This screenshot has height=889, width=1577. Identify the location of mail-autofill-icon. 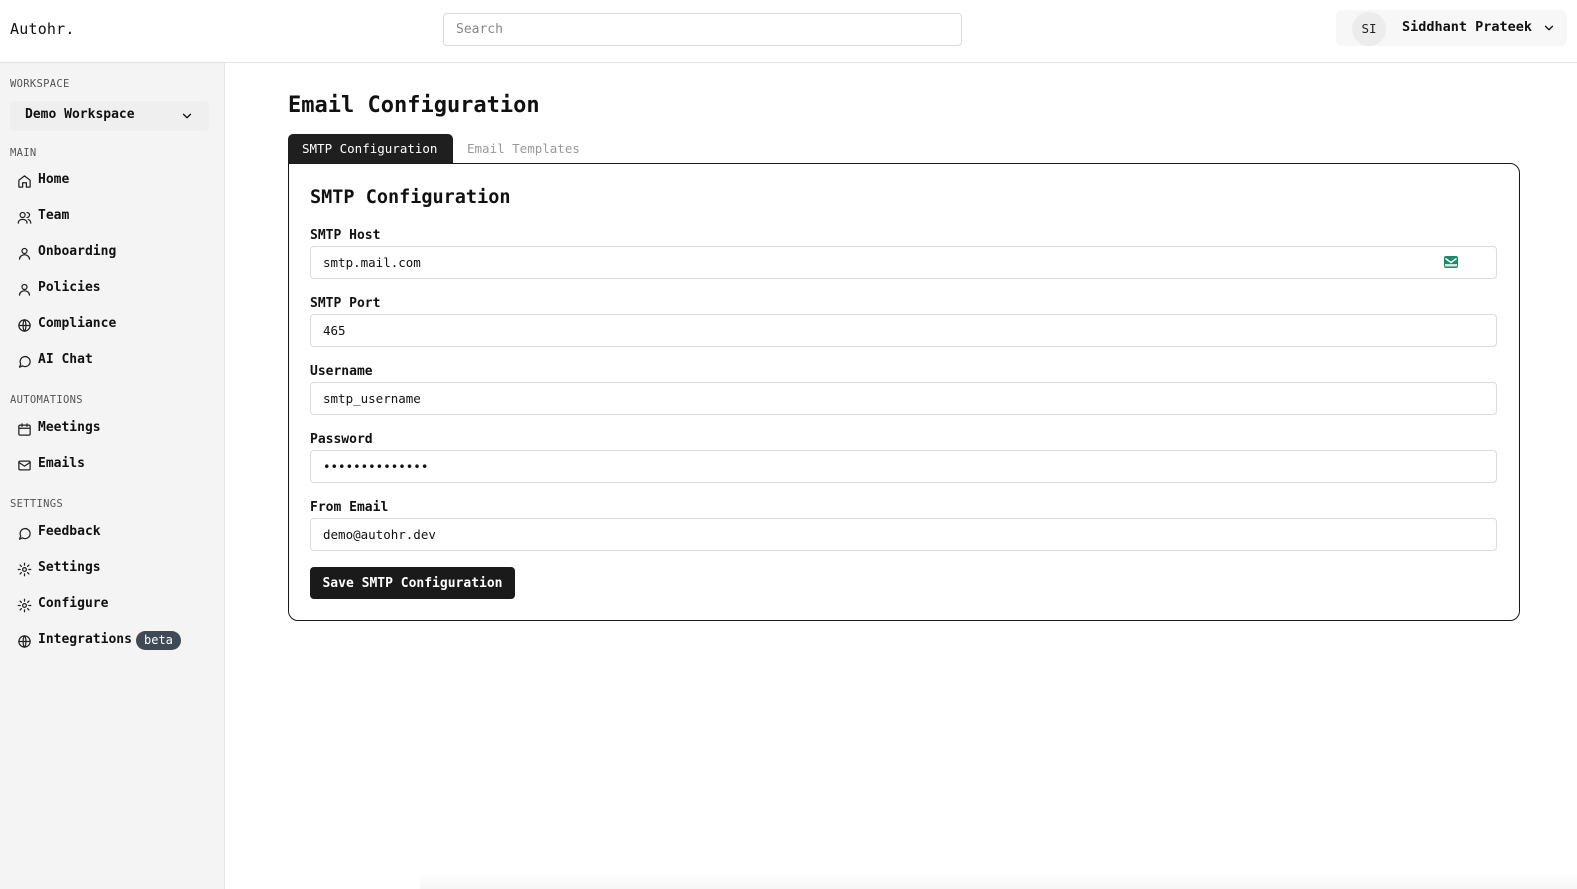
(1451, 262).